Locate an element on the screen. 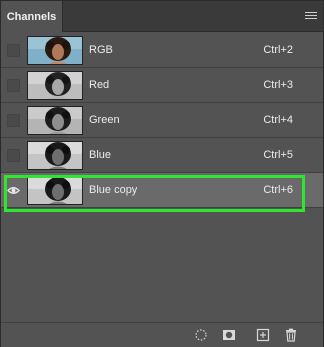 Image resolution: width=324 pixels, height=347 pixels. load-selection-icon is located at coordinates (201, 335).